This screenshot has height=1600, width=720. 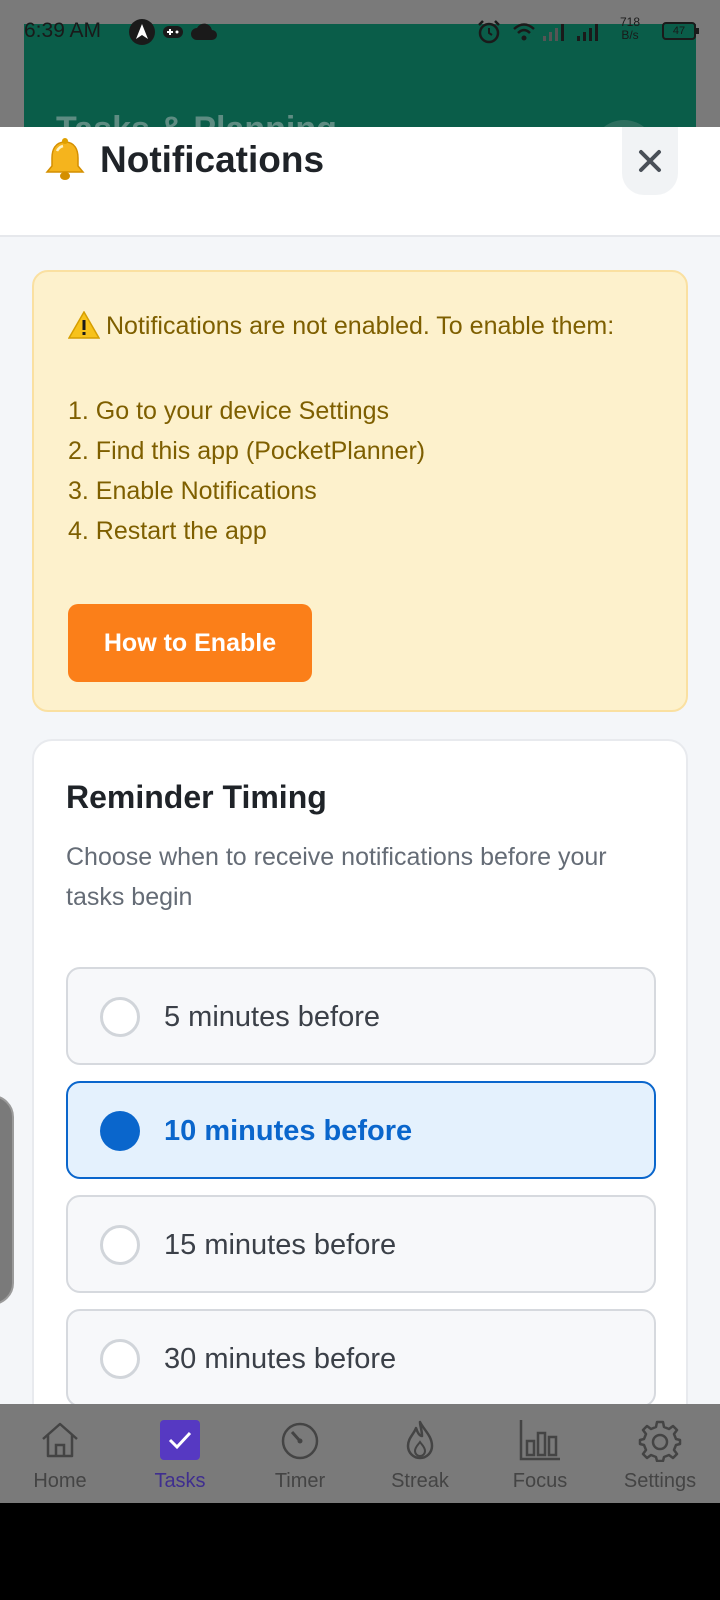 What do you see at coordinates (173, 32) in the screenshot?
I see `gamepad-icon` at bounding box center [173, 32].